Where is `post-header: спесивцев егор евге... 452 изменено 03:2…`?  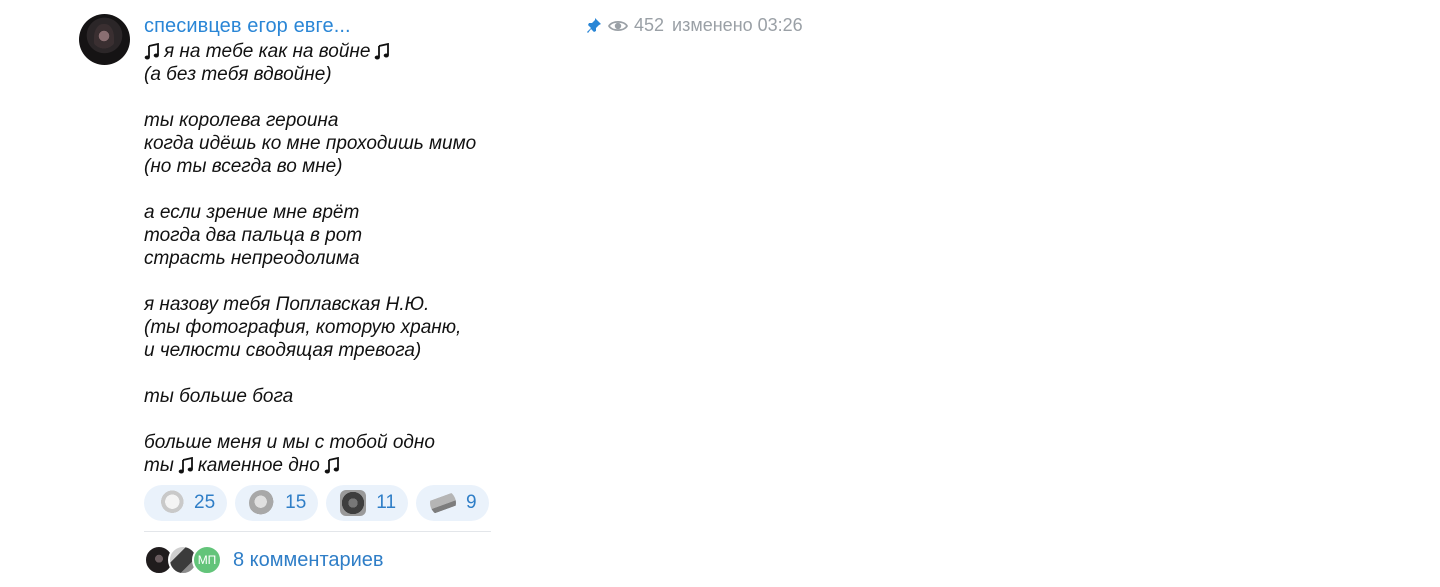 post-header: спесивцев егор евге... 452 изменено 03:2… is located at coordinates (473, 27).